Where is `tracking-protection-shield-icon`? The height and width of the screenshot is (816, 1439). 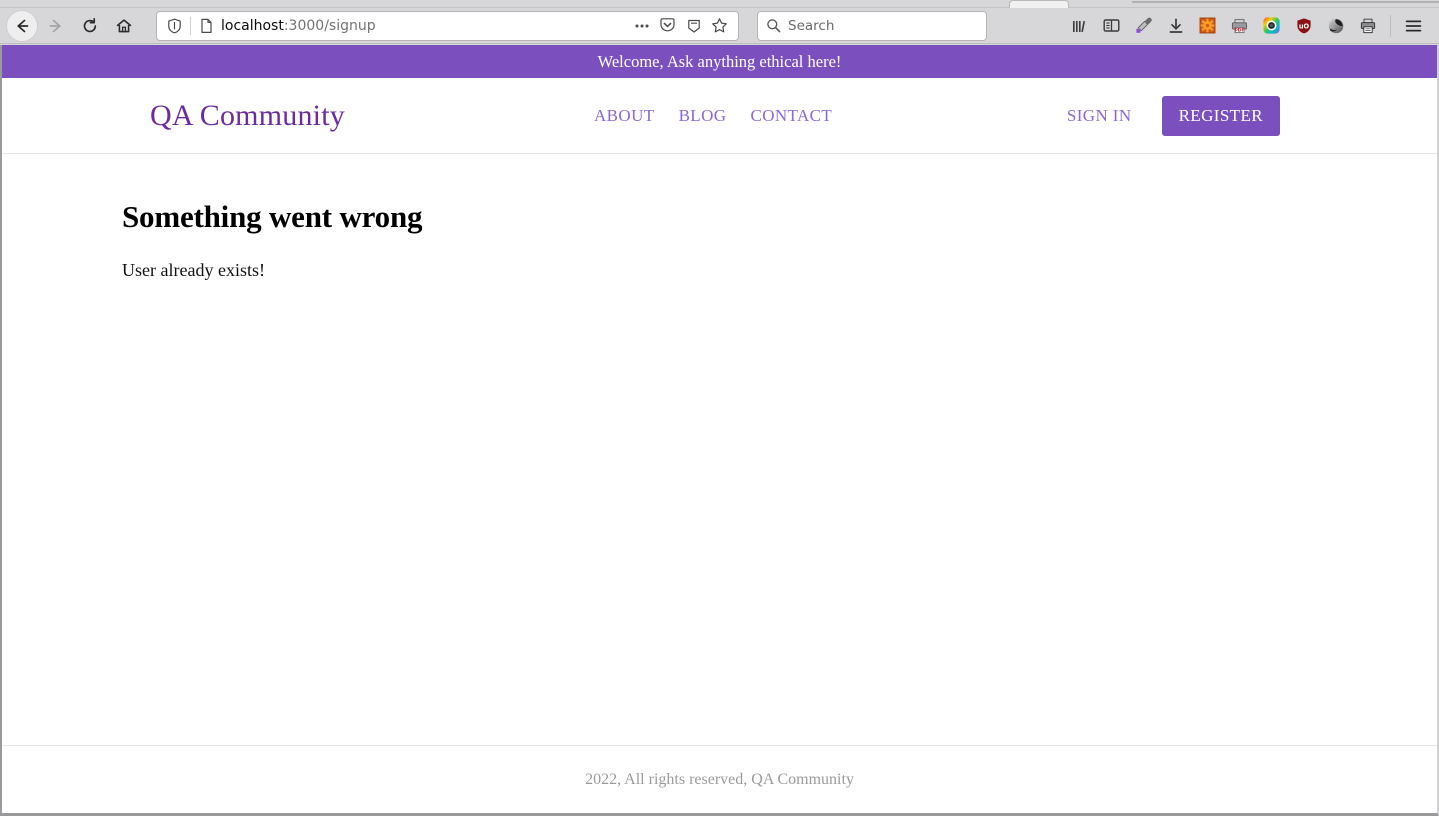 tracking-protection-shield-icon is located at coordinates (174, 26).